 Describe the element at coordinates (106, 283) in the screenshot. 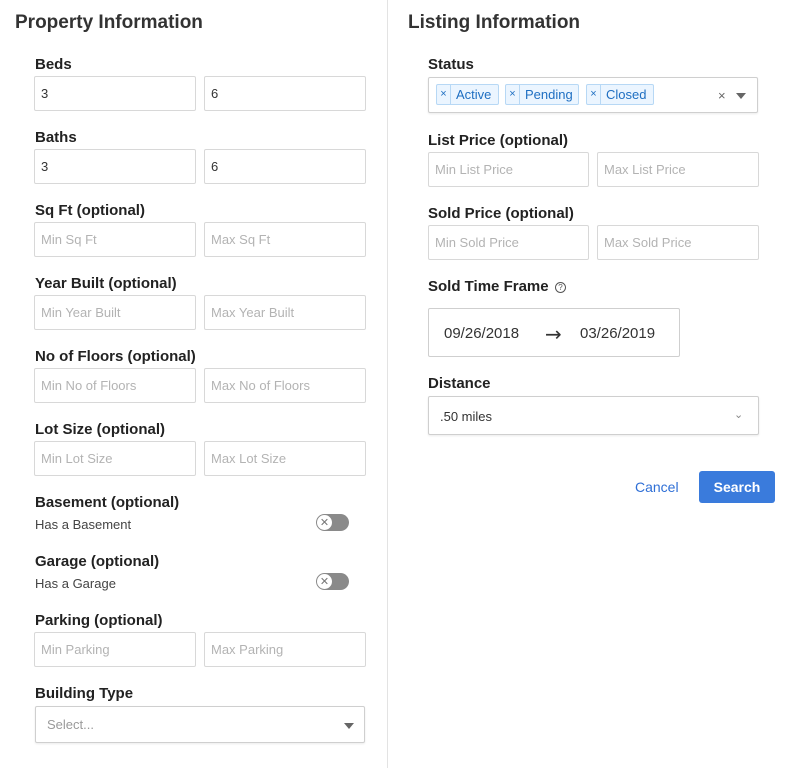

I see `year-built-label: Year Built (optional)` at that location.